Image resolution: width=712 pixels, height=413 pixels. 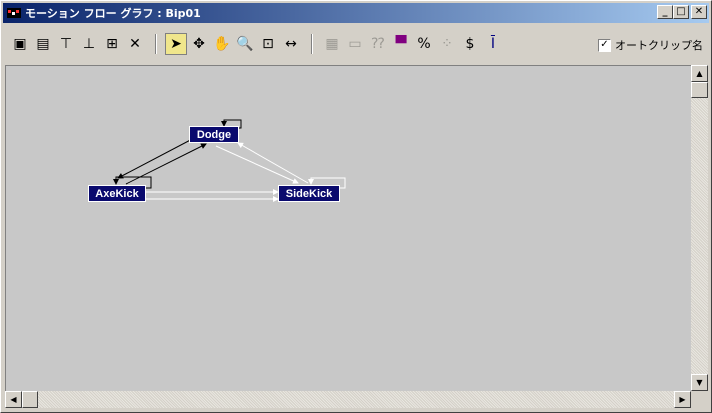 I want to click on zoom-extents-icon: ↔, so click(x=291, y=44).